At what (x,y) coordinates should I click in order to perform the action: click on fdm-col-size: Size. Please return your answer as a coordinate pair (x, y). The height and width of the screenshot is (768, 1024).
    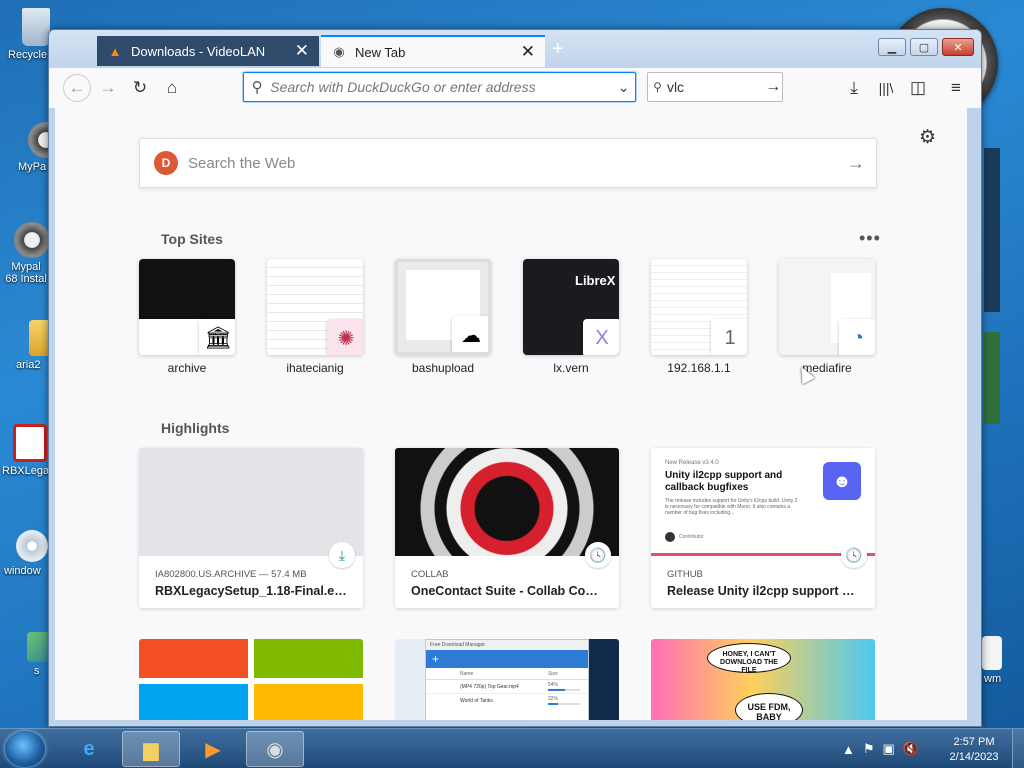
    Looking at the image, I should click on (553, 674).